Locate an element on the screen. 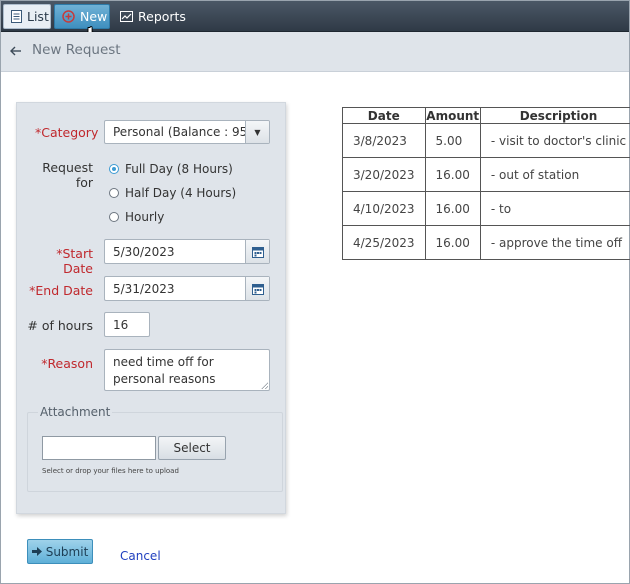 Image resolution: width=630 pixels, height=584 pixels. upload-hint: Select or drop your files here to upload is located at coordinates (110, 471).